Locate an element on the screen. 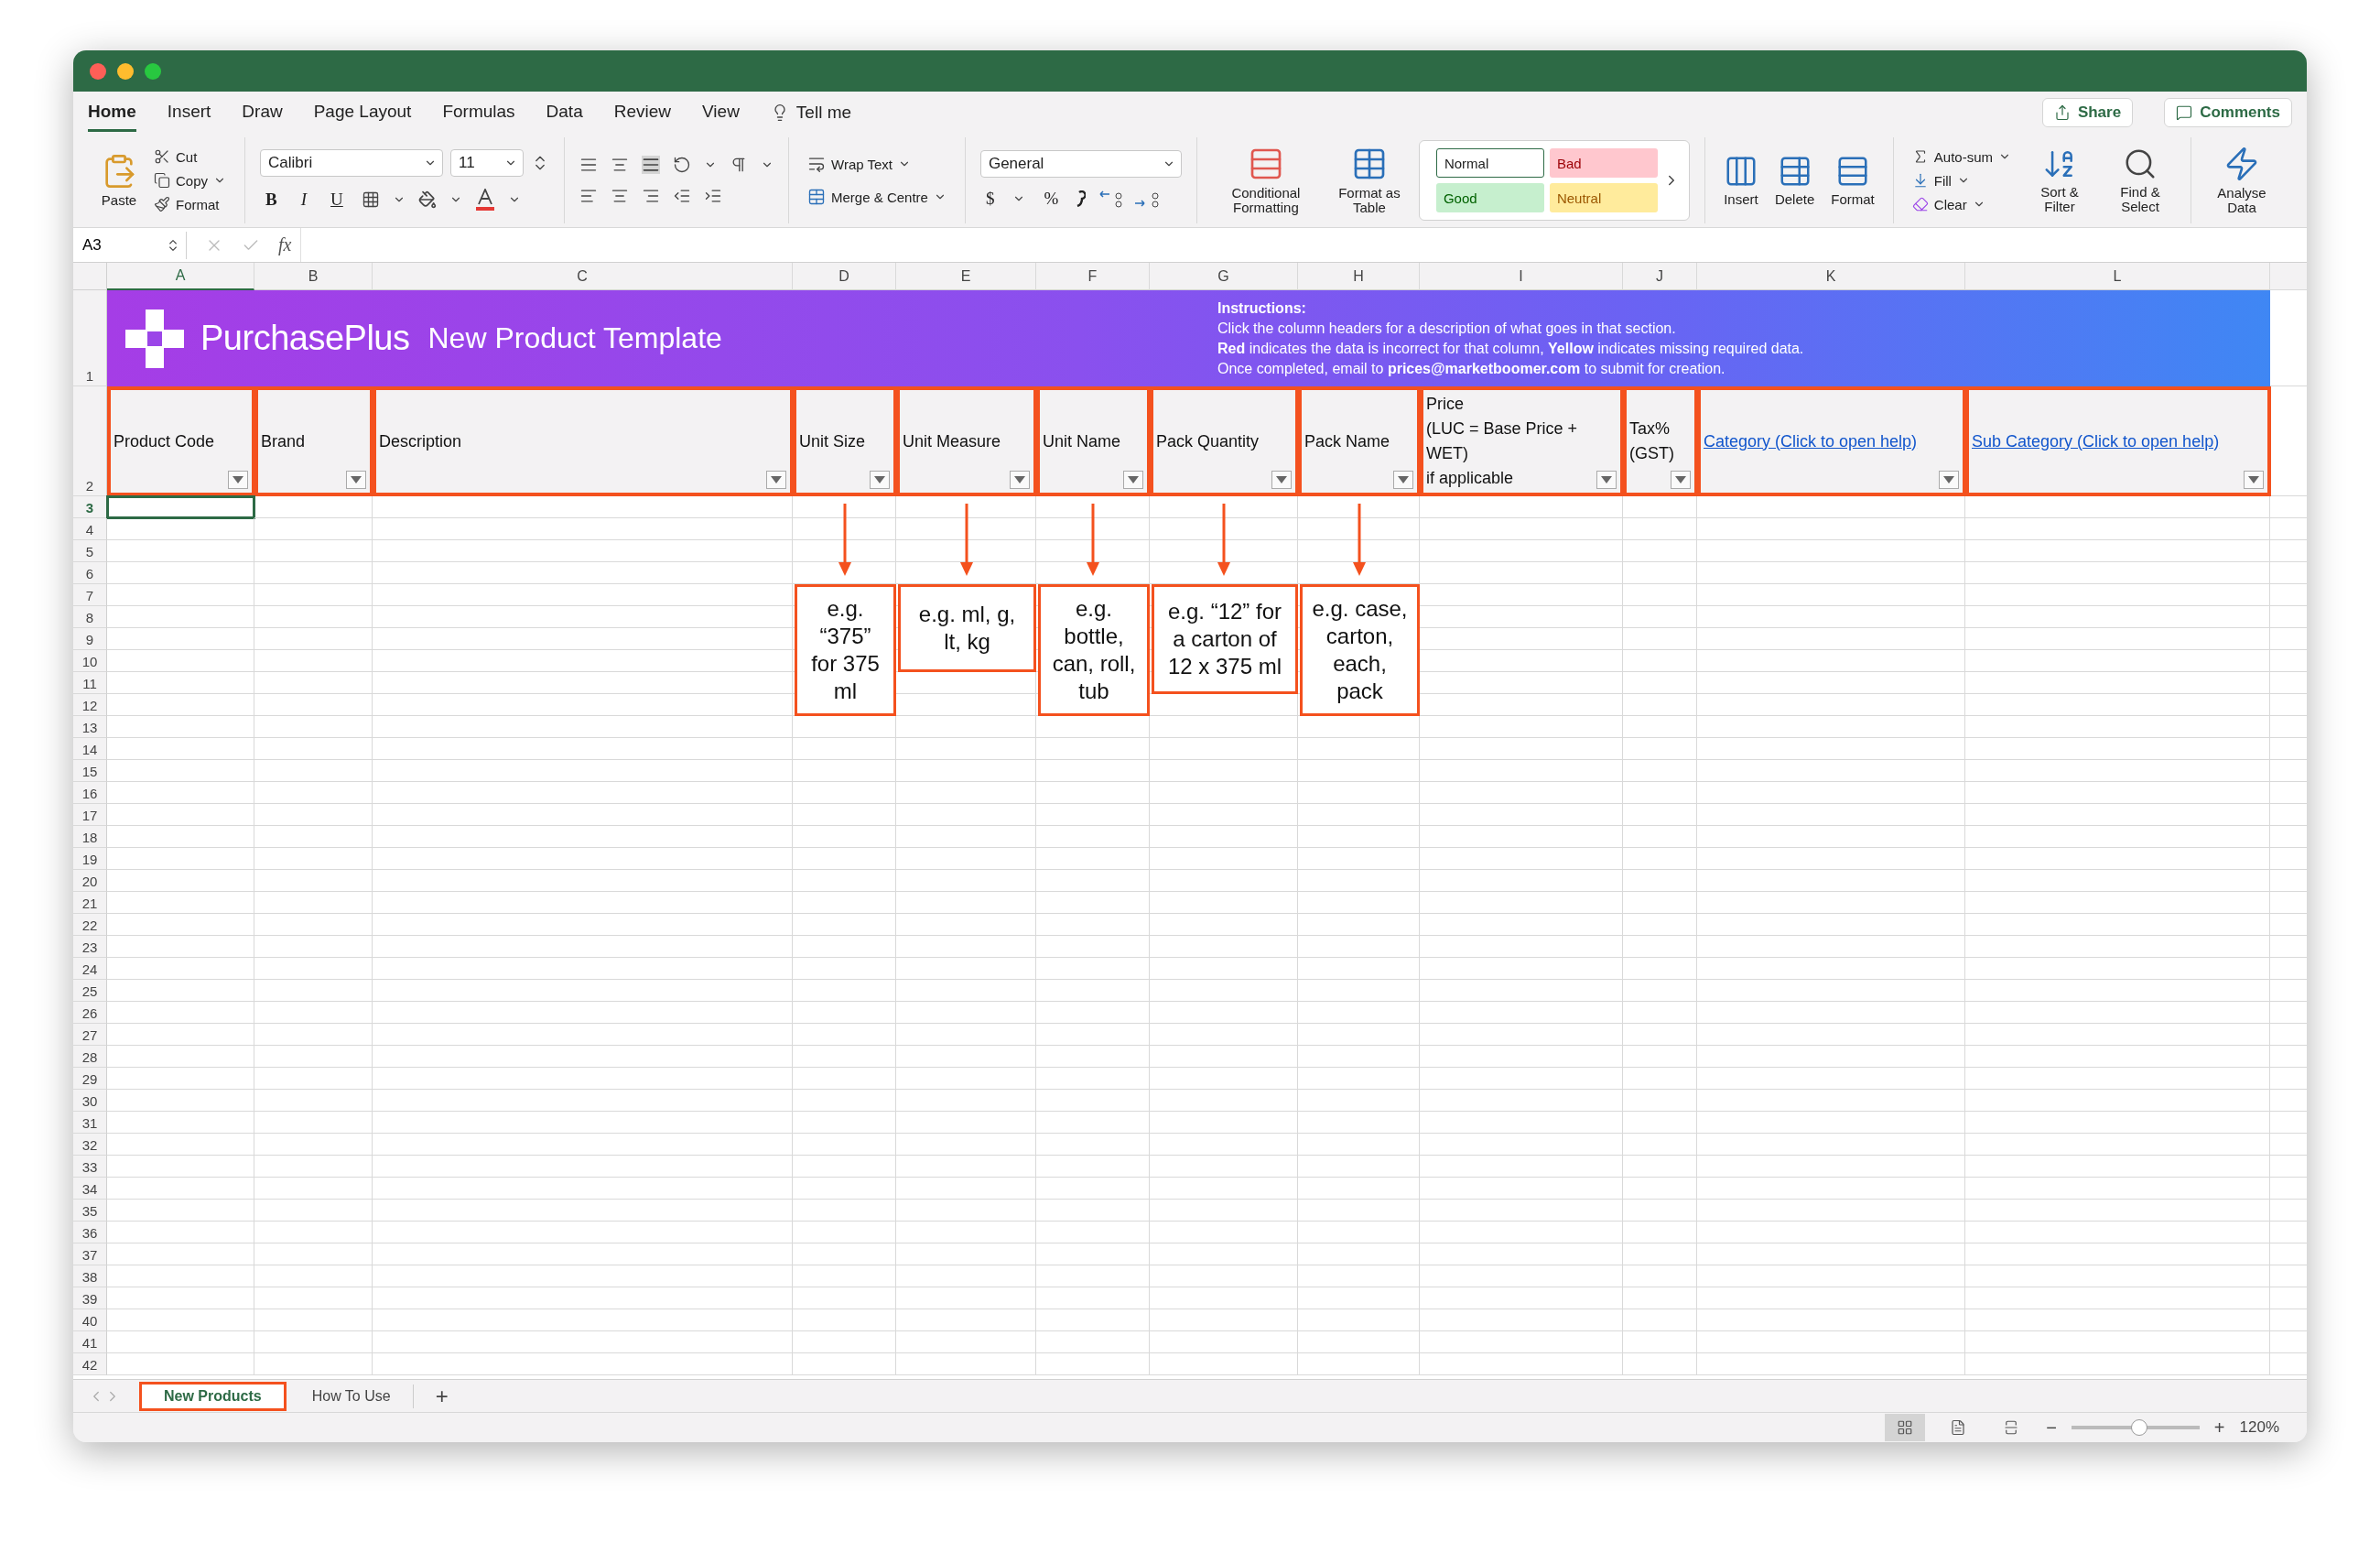 The height and width of the screenshot is (1542, 2380). find-select-button: Find & Select is located at coordinates (2140, 180).